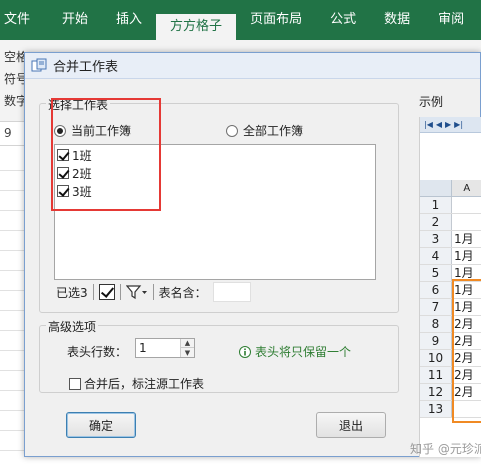 The height and width of the screenshot is (470, 481). What do you see at coordinates (436, 358) in the screenshot?
I see `preview-row-number: 10` at bounding box center [436, 358].